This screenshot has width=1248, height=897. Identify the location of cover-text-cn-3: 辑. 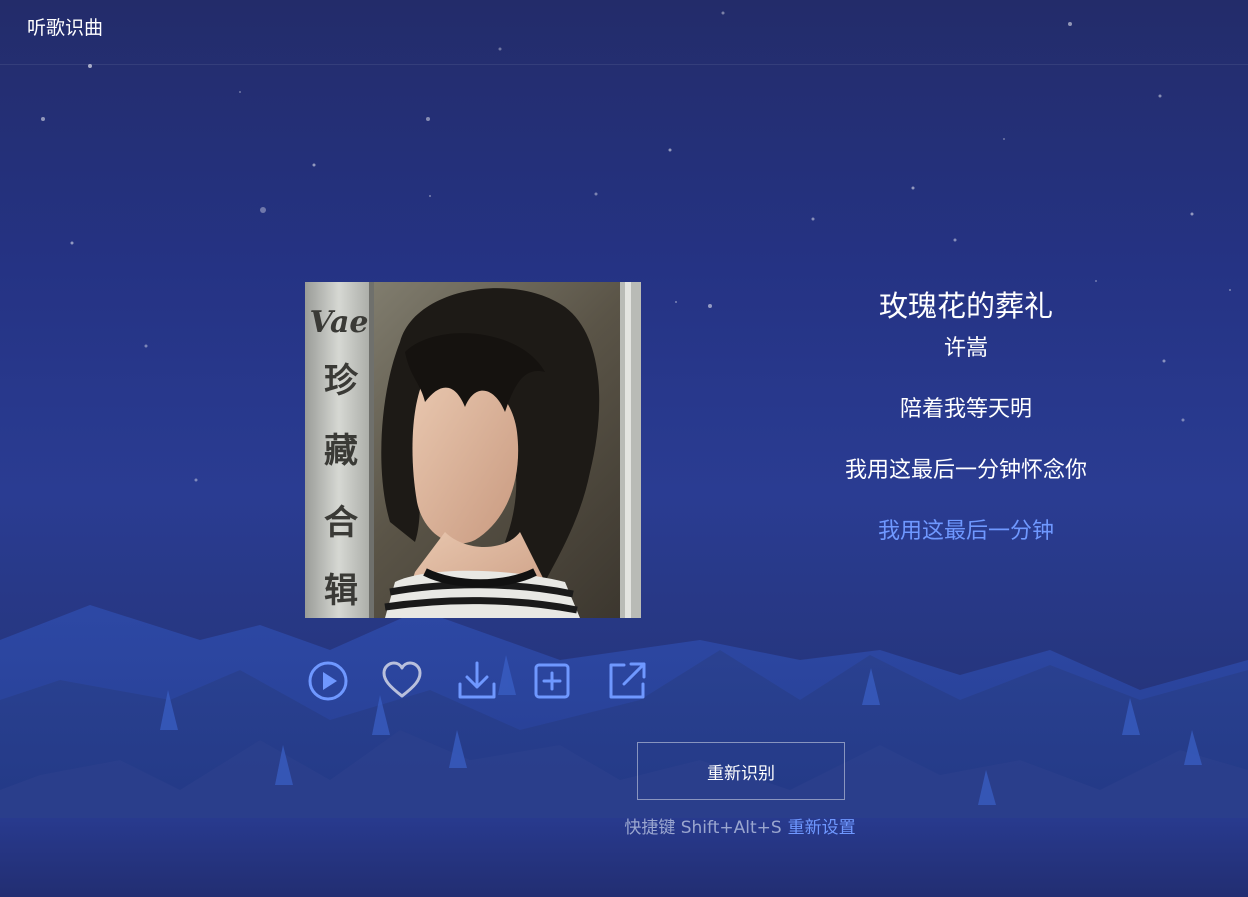
(341, 591).